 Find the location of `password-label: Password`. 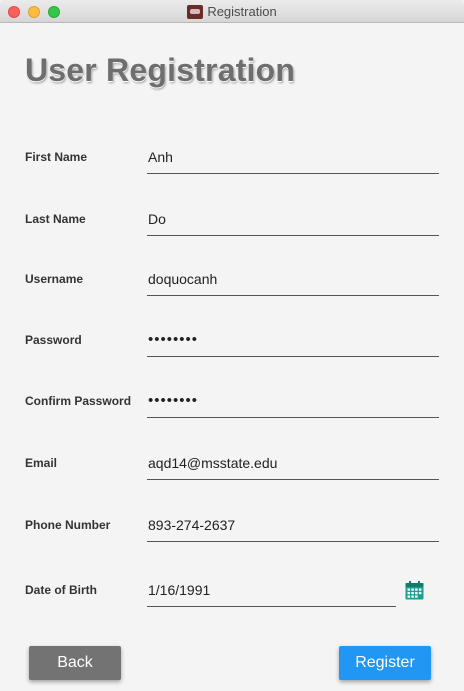

password-label: Password is located at coordinates (53, 340).